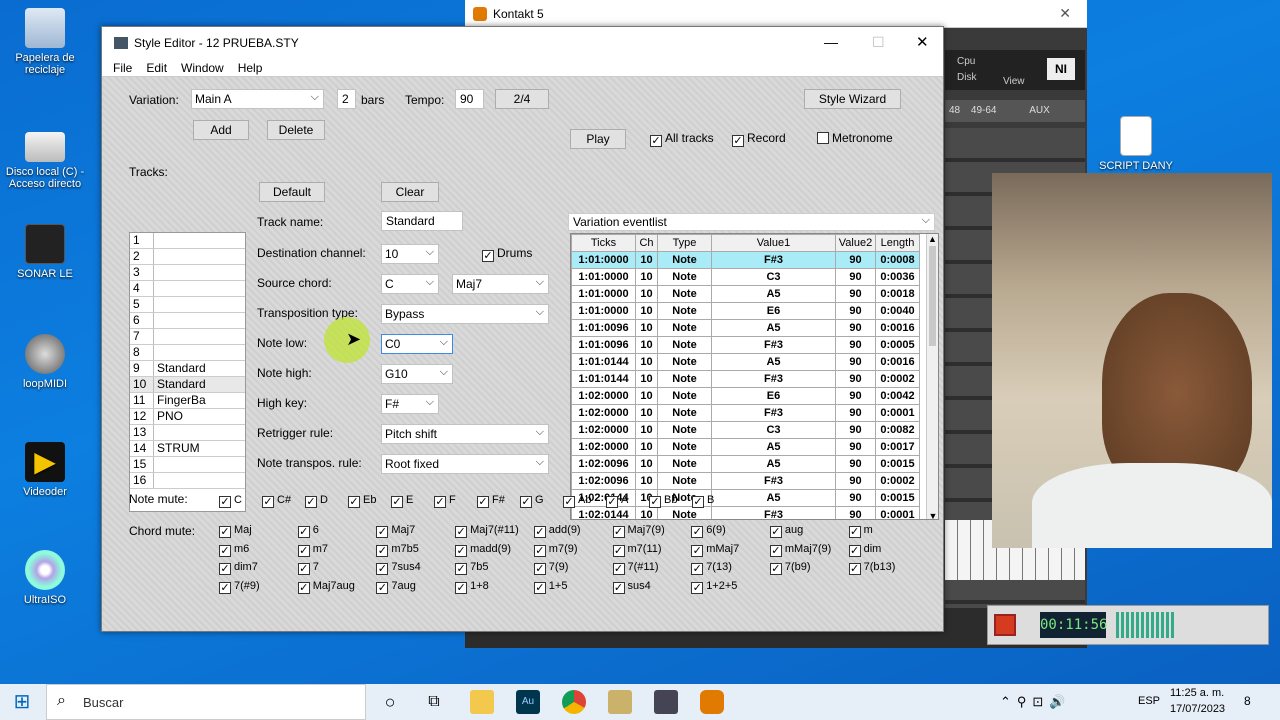 The image size is (1280, 720). I want to click on search-box: ⌕ Buscar, so click(206, 702).